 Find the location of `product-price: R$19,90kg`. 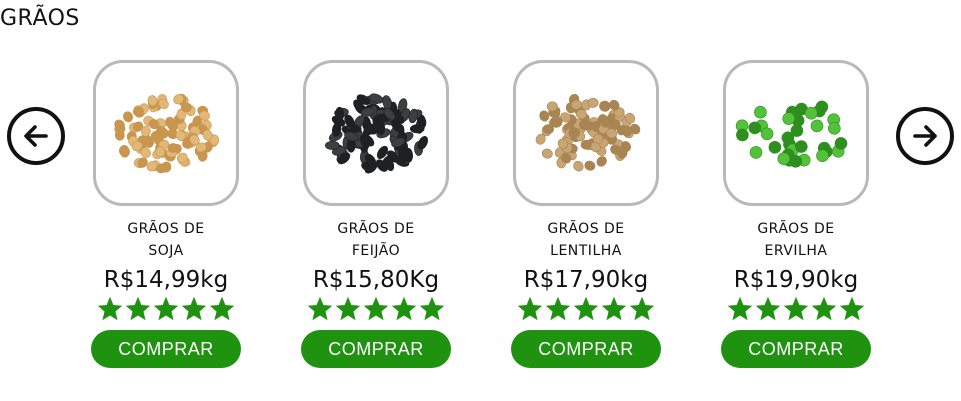

product-price: R$19,90kg is located at coordinates (796, 280).